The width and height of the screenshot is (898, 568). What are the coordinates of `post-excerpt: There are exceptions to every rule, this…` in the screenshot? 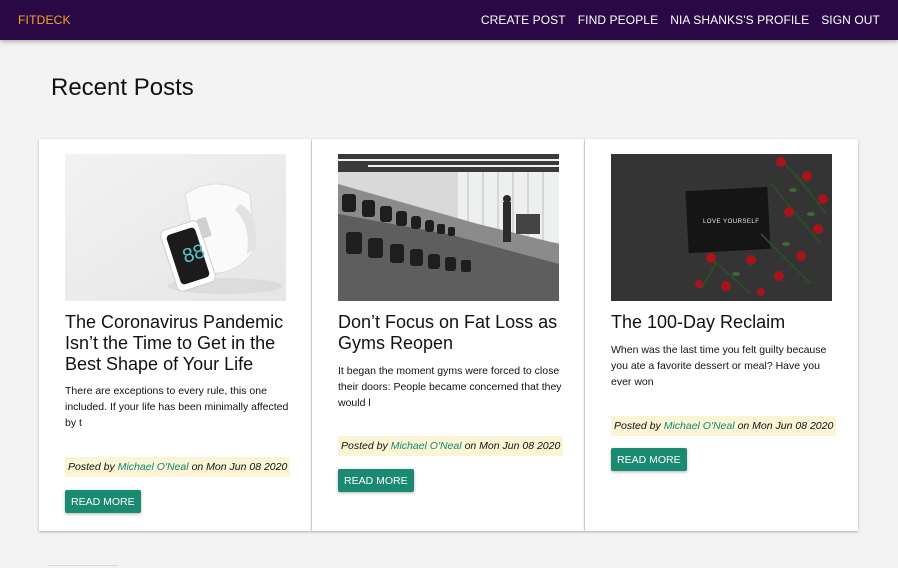 It's located at (177, 407).